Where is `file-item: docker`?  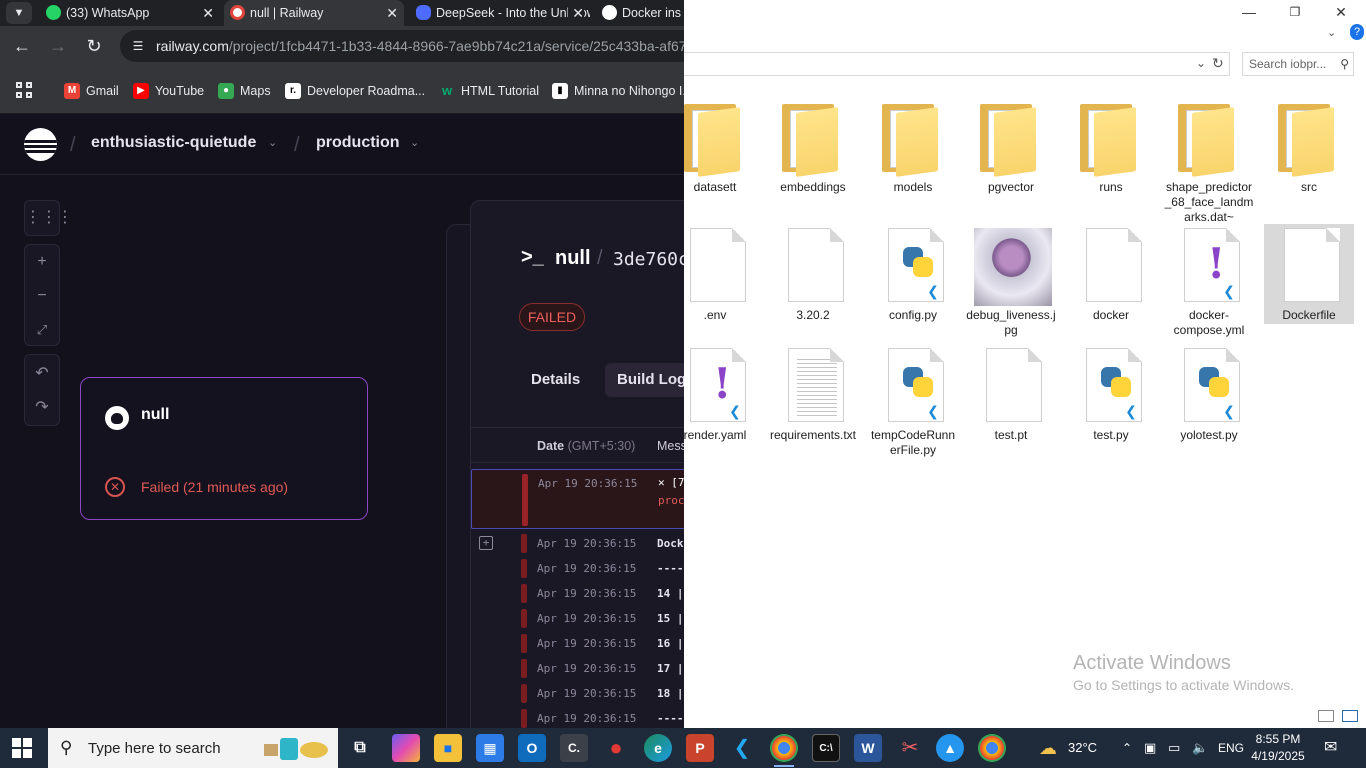 file-item: docker is located at coordinates (1111, 274).